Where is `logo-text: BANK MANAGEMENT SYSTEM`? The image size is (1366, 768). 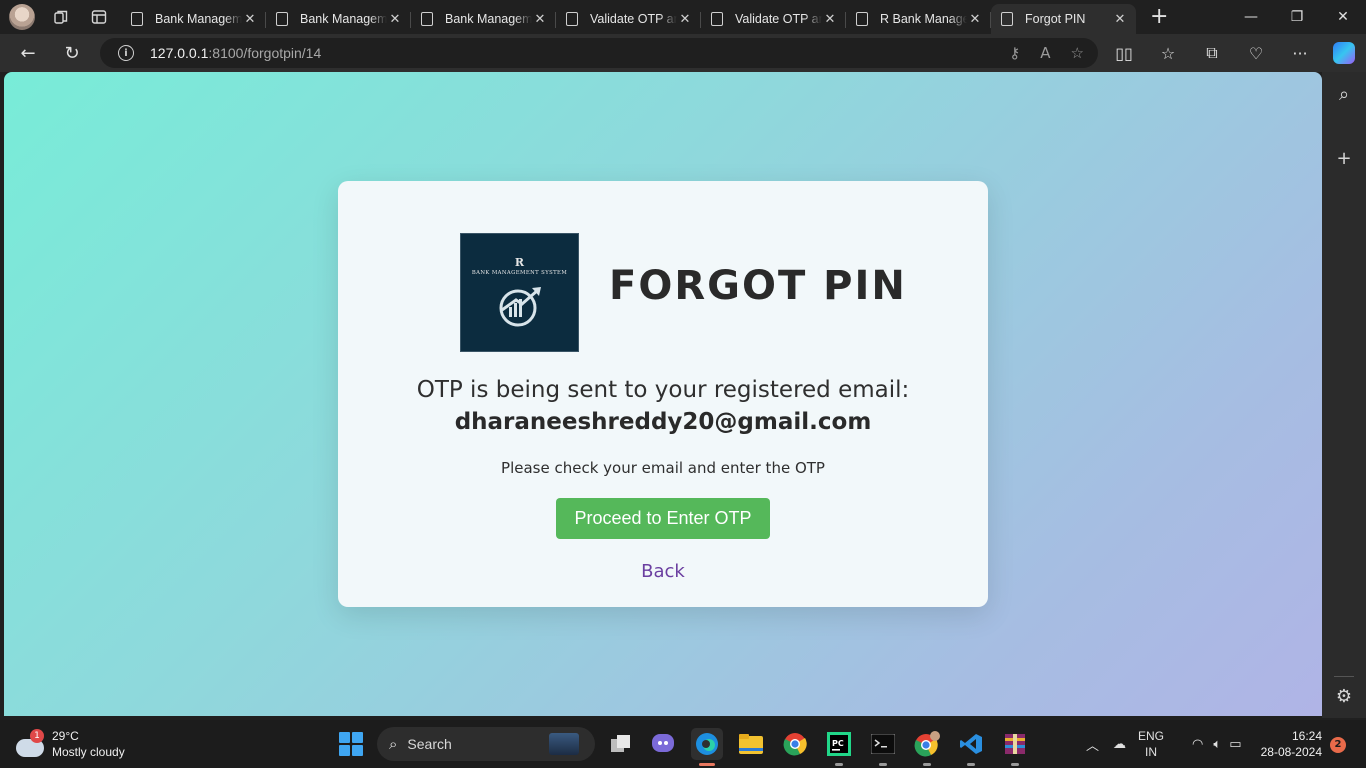 logo-text: BANK MANAGEMENT SYSTEM is located at coordinates (519, 273).